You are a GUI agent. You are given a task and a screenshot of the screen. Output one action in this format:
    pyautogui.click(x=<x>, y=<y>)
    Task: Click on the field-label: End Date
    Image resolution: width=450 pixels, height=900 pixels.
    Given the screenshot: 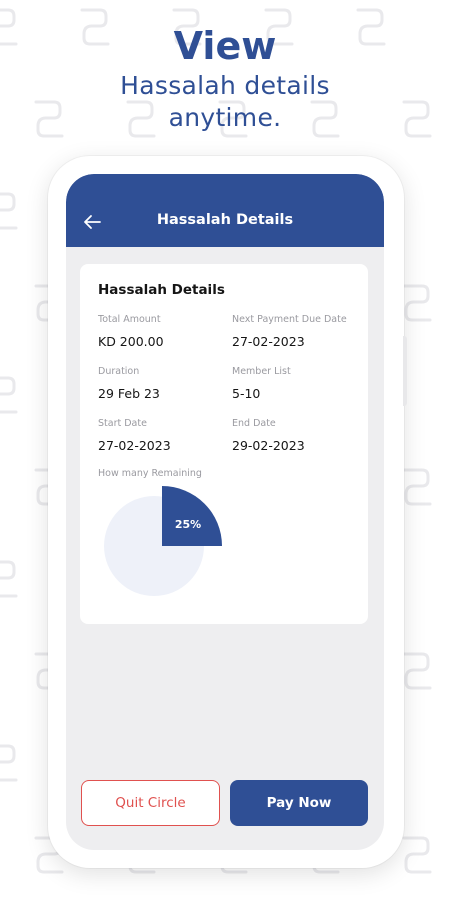 What is the action you would take?
    pyautogui.click(x=254, y=423)
    